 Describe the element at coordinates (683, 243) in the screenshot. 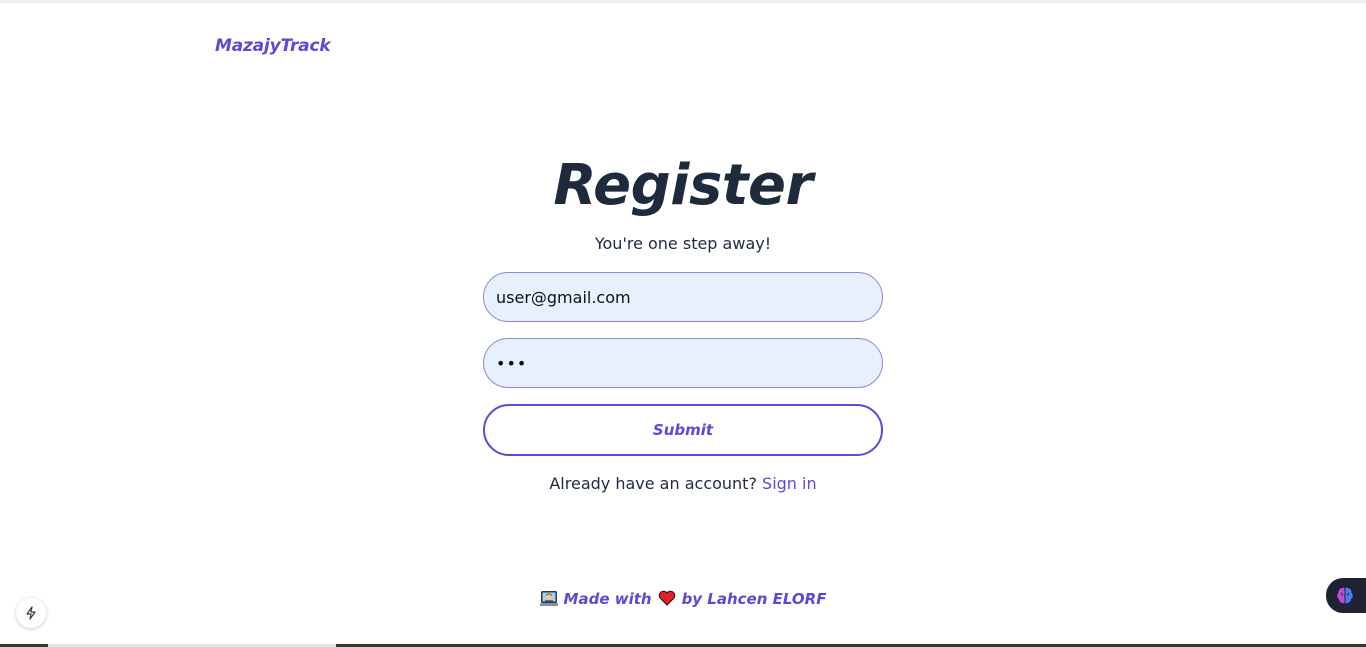

I see `page-subtitle: You're one step away!` at that location.